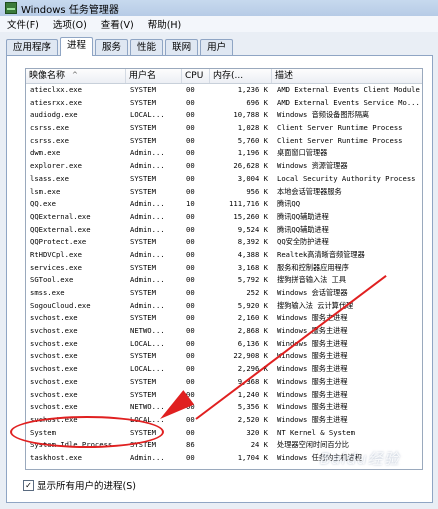 The image size is (438, 509). I want to click on column-description: 描述, so click(347, 76).